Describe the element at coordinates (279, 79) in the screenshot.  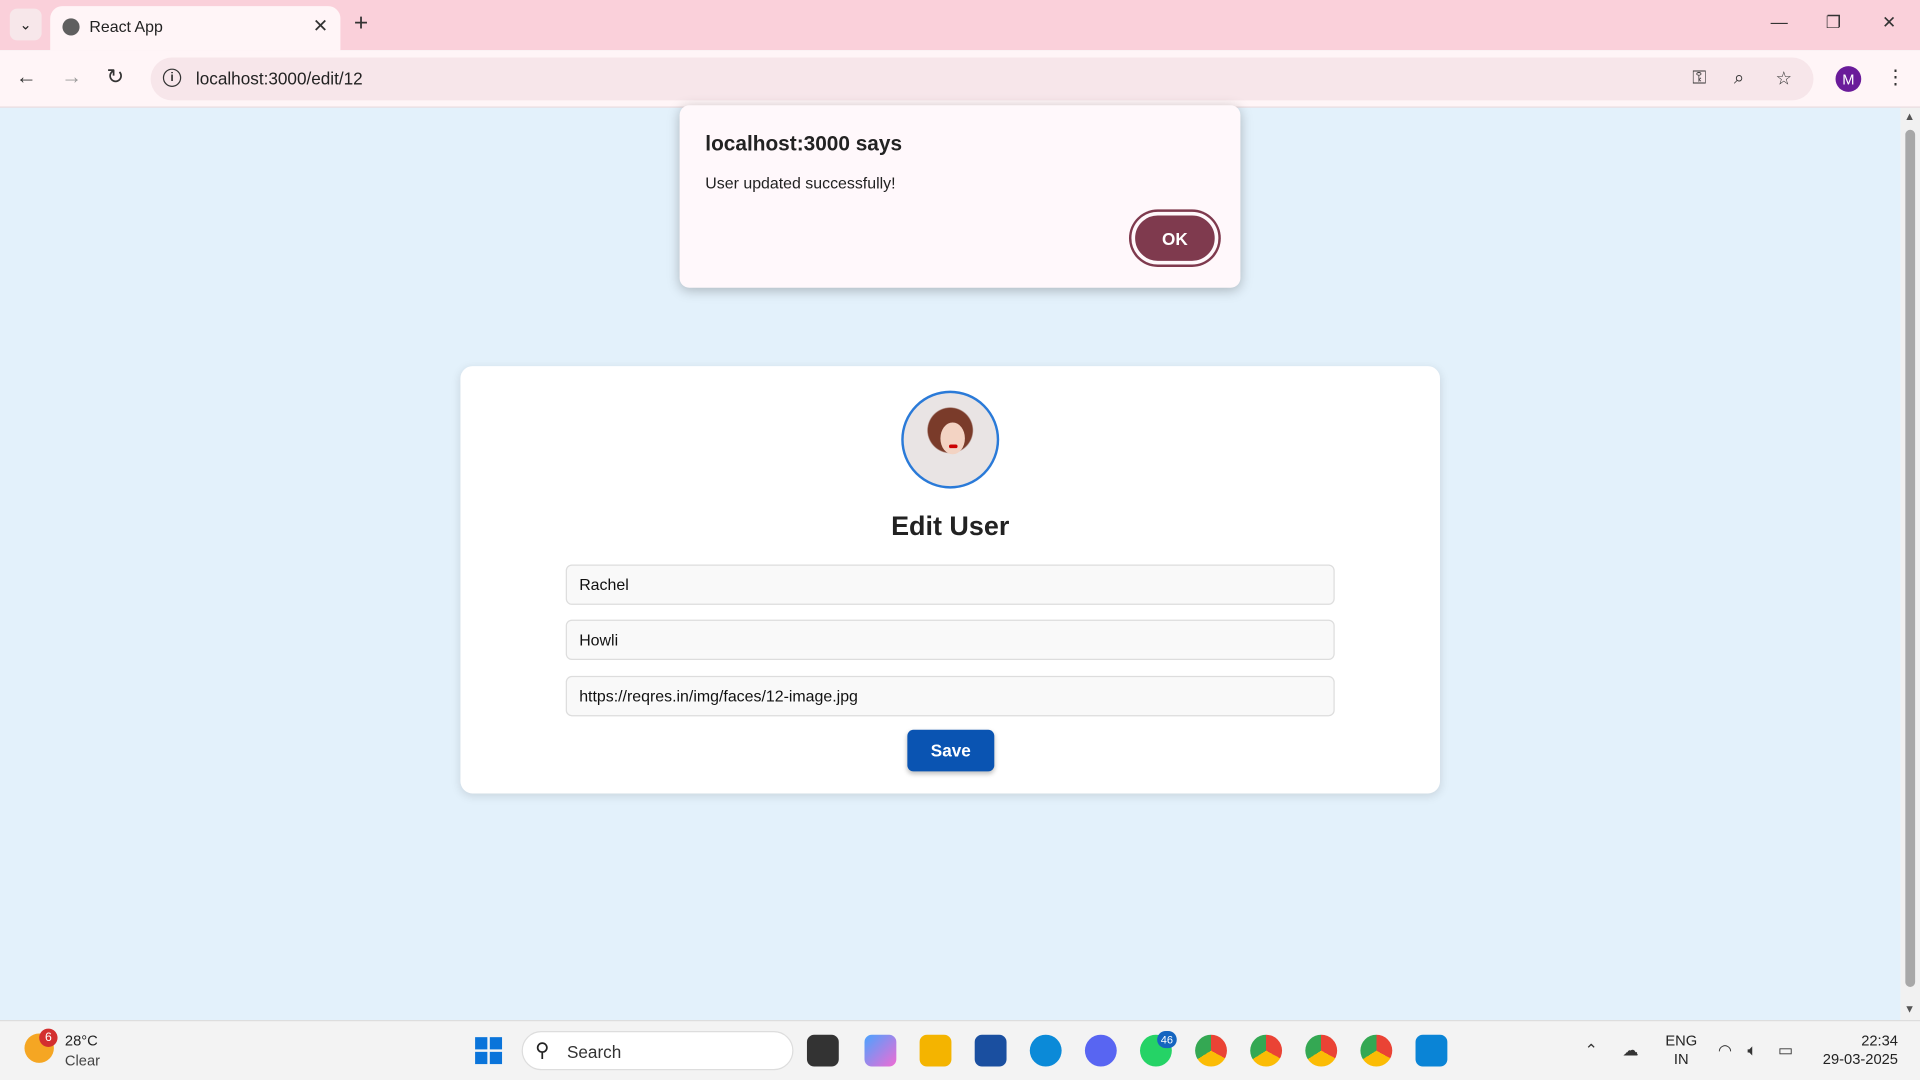
I see `url-text: localhost:3000/edit/12` at that location.